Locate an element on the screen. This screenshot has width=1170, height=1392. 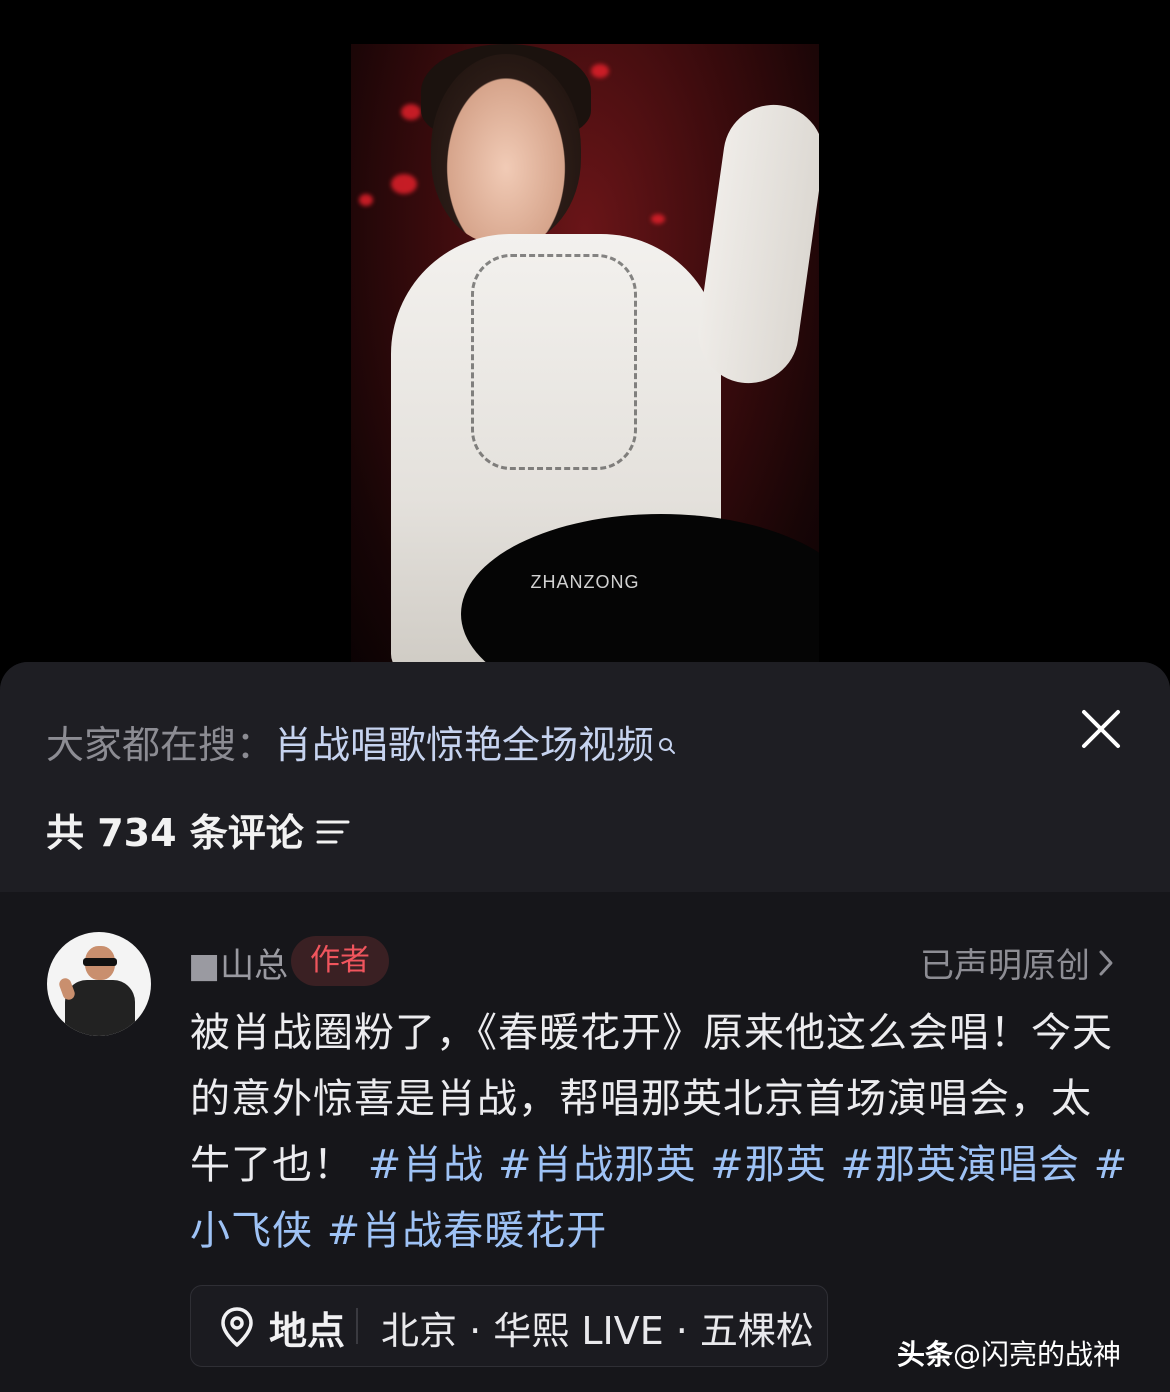
hashtag-link: #那英 is located at coordinates (768, 1165).